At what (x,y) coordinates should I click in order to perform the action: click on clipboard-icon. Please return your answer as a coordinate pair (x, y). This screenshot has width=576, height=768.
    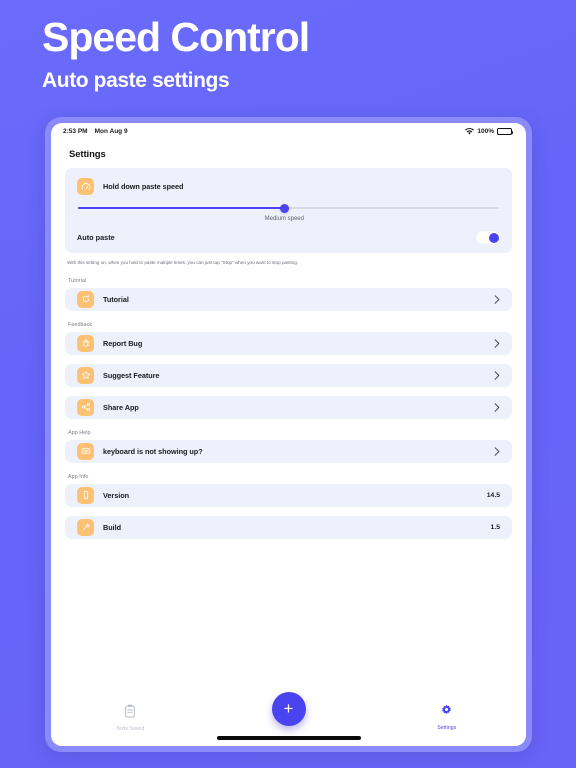
    Looking at the image, I should click on (130, 713).